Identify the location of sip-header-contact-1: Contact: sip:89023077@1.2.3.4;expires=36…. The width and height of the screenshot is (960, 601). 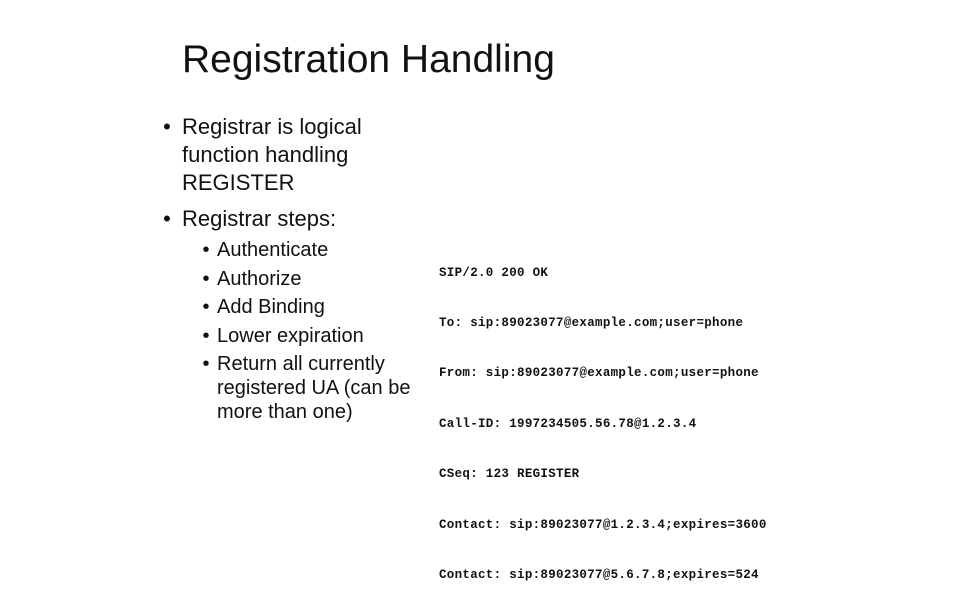
(603, 524).